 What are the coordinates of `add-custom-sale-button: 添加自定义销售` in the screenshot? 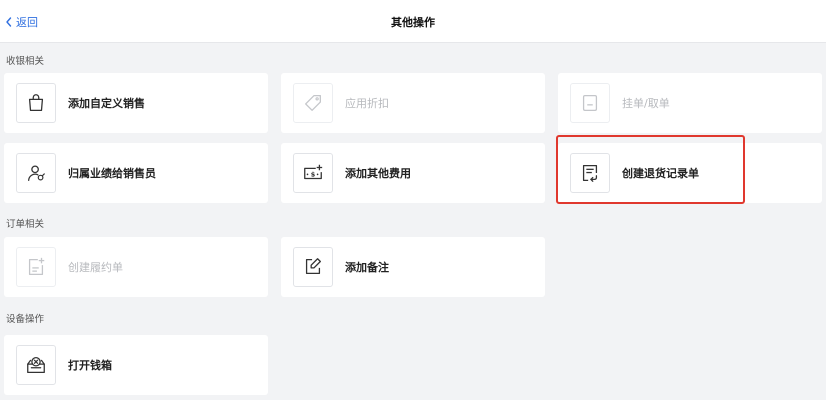 It's located at (136, 103).